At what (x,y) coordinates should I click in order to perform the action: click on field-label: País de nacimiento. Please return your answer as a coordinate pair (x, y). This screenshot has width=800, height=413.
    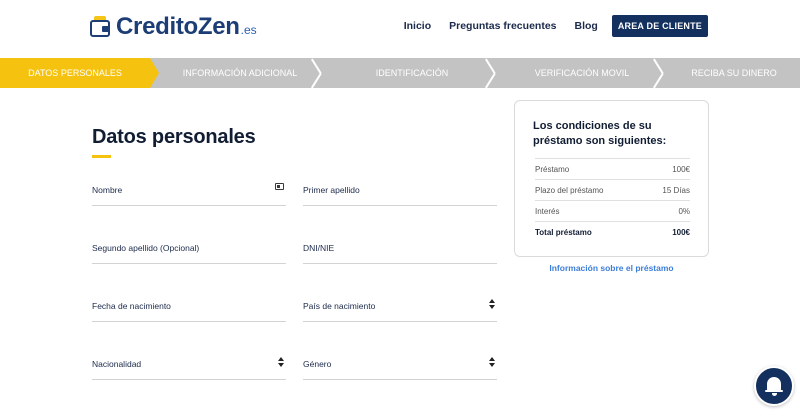
    Looking at the image, I should click on (339, 306).